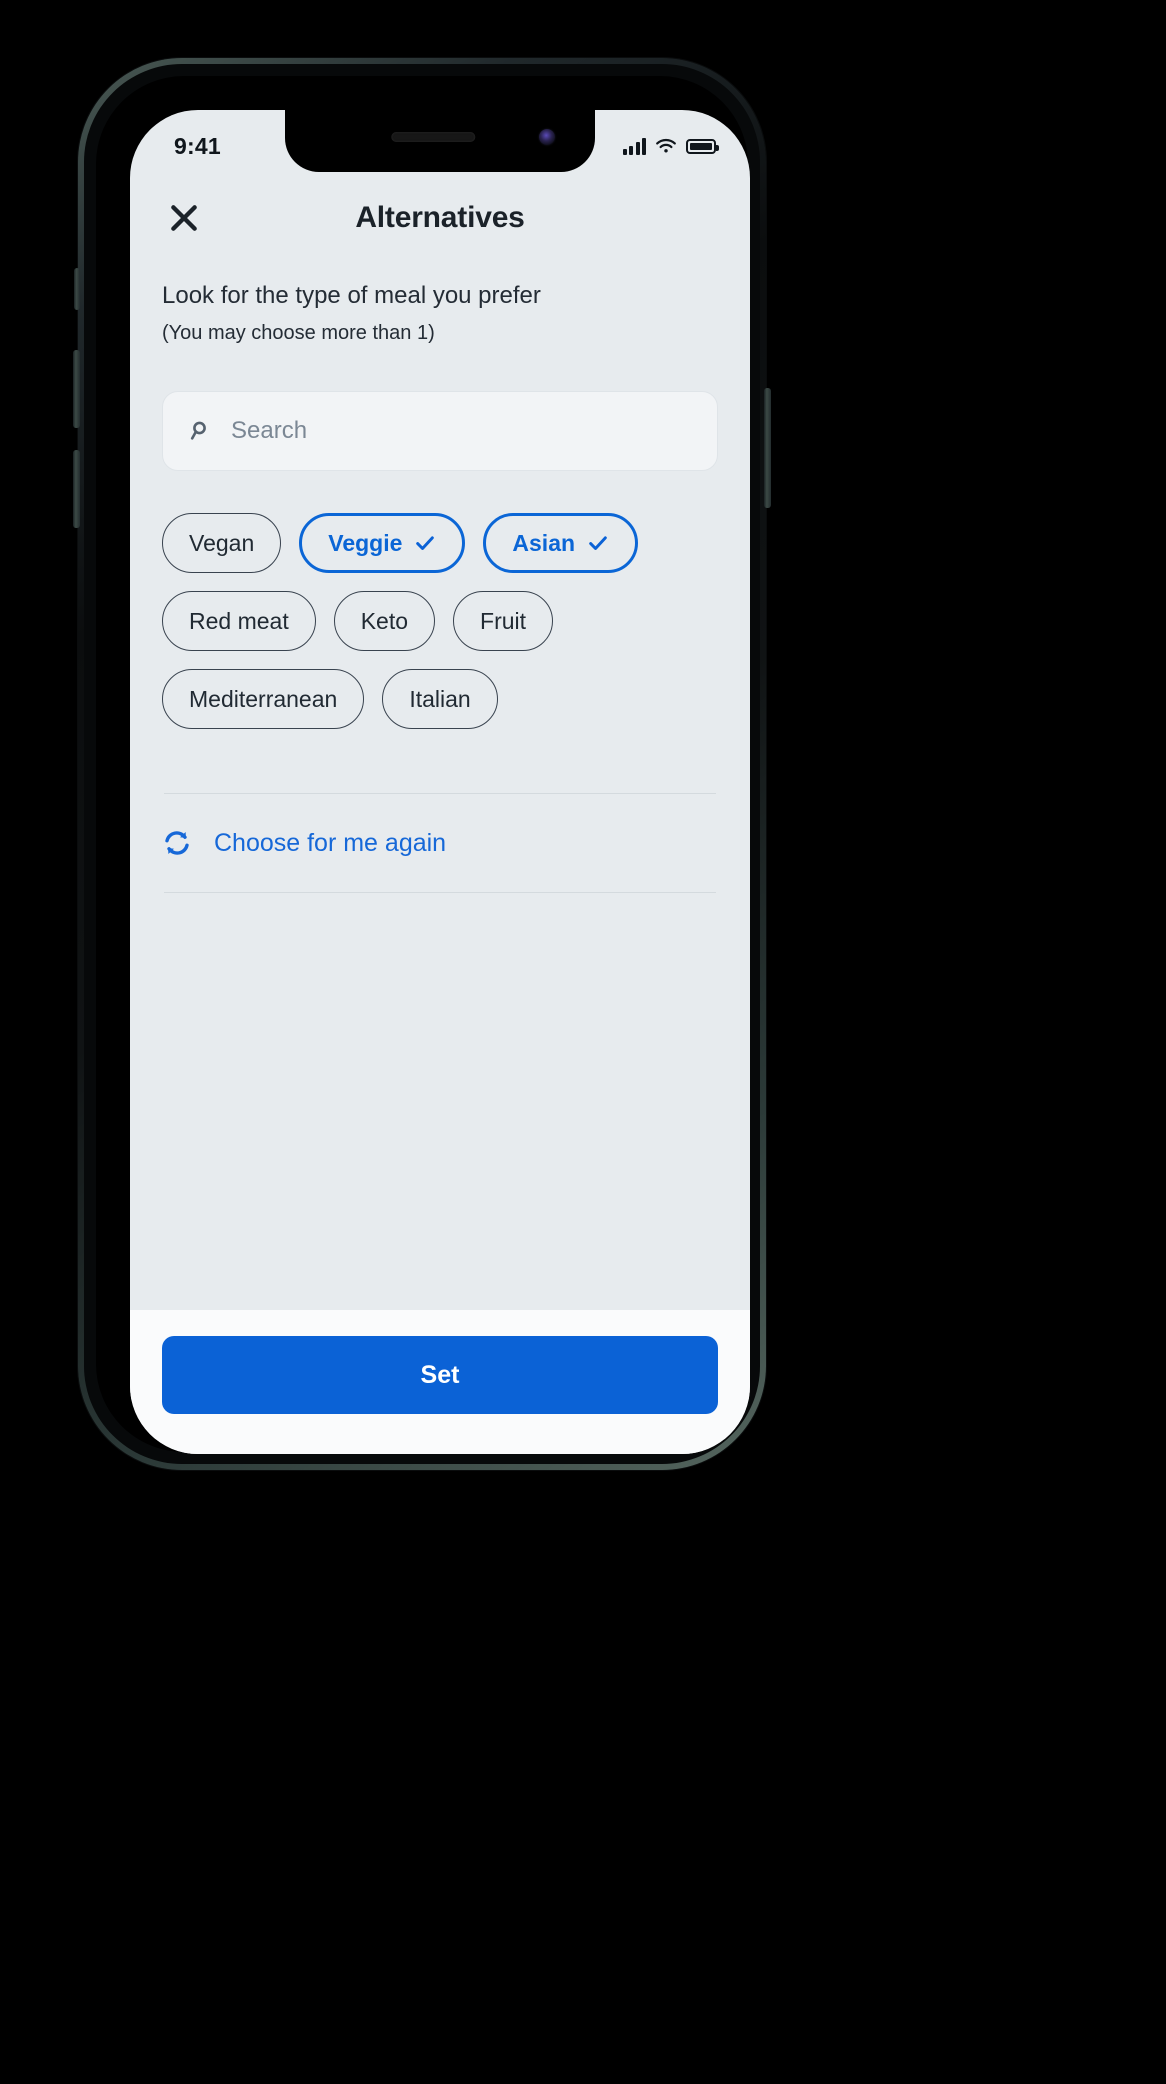 Image resolution: width=1166 pixels, height=2084 pixels. I want to click on chip-label: Red meat, so click(239, 620).